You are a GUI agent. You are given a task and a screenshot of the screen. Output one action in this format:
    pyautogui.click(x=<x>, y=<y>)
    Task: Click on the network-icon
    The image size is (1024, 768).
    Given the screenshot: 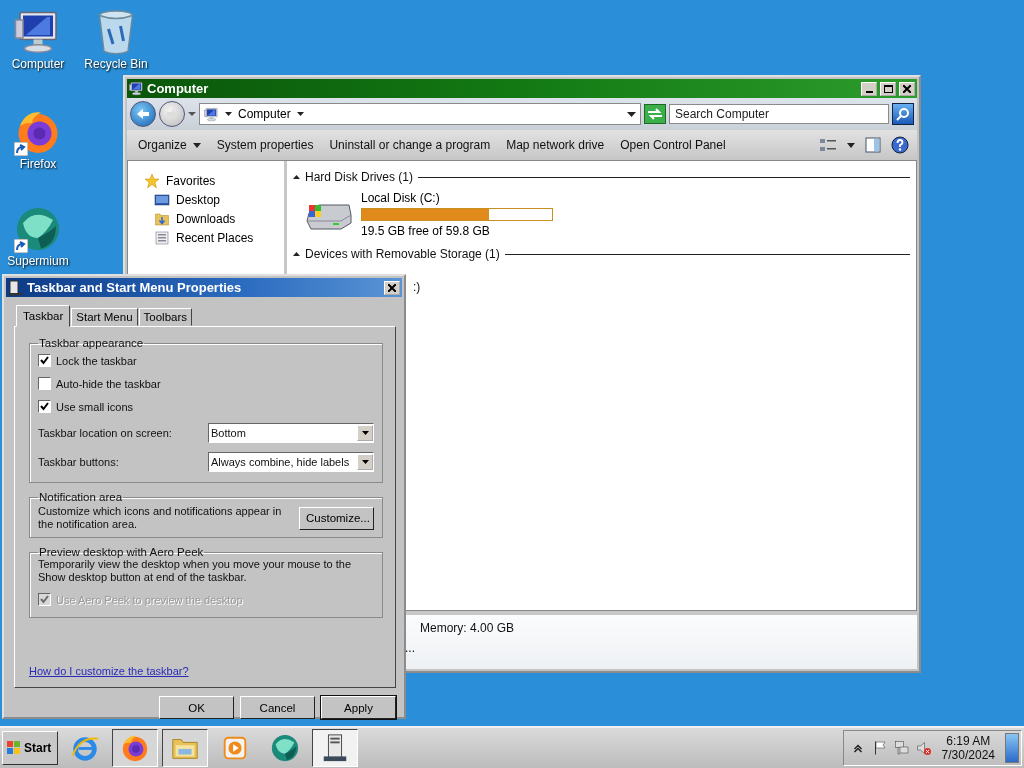 What is the action you would take?
    pyautogui.click(x=901, y=748)
    